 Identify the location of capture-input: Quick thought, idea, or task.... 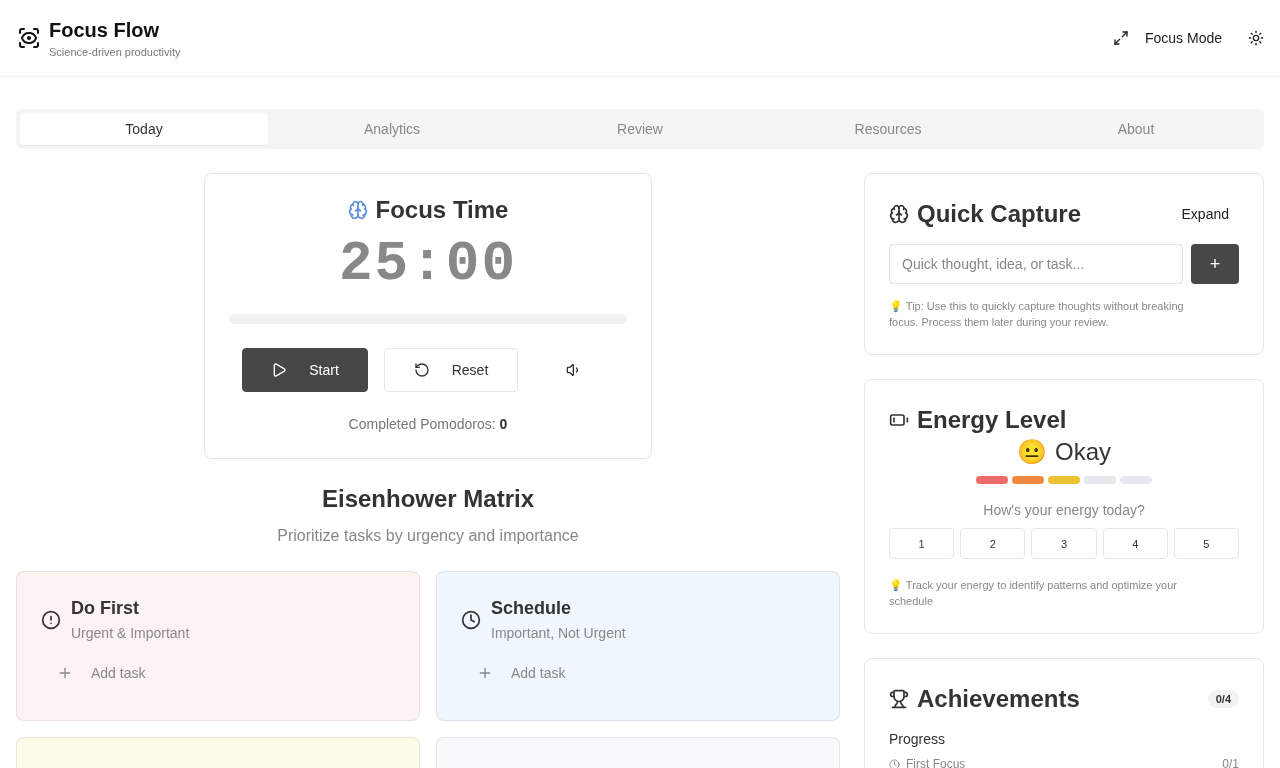
(1036, 264).